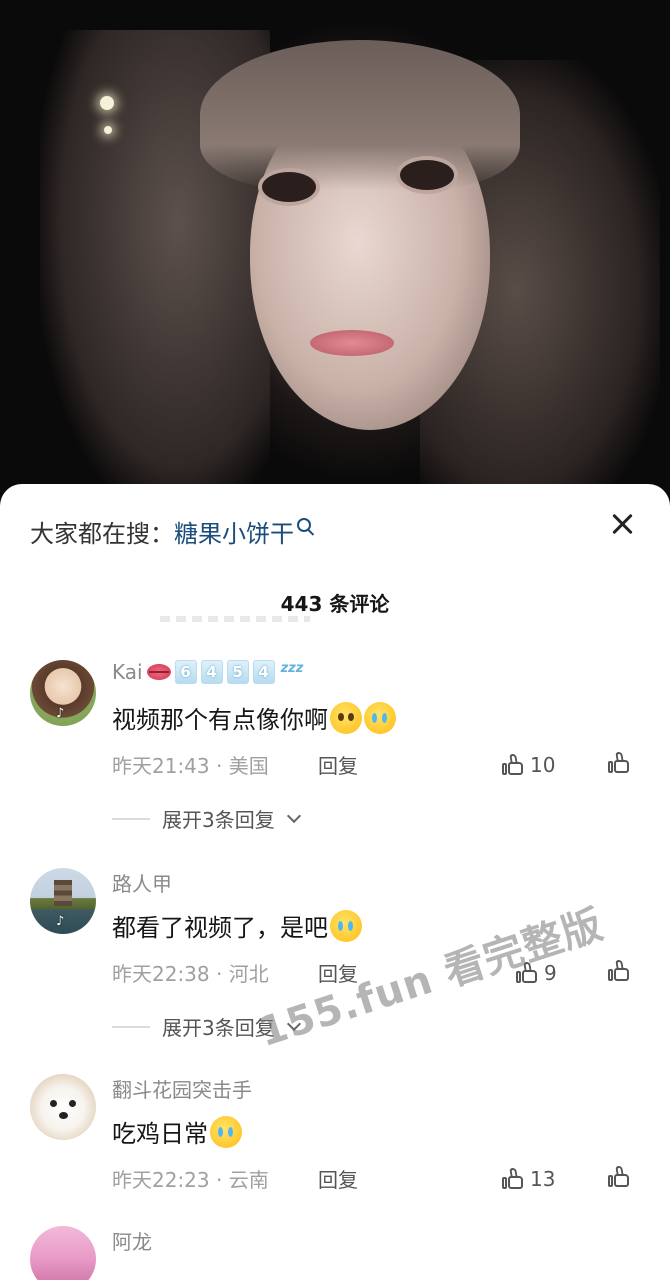 This screenshot has height=1280, width=670. I want to click on comment-text: 视频那个有点像你啊, so click(220, 720).